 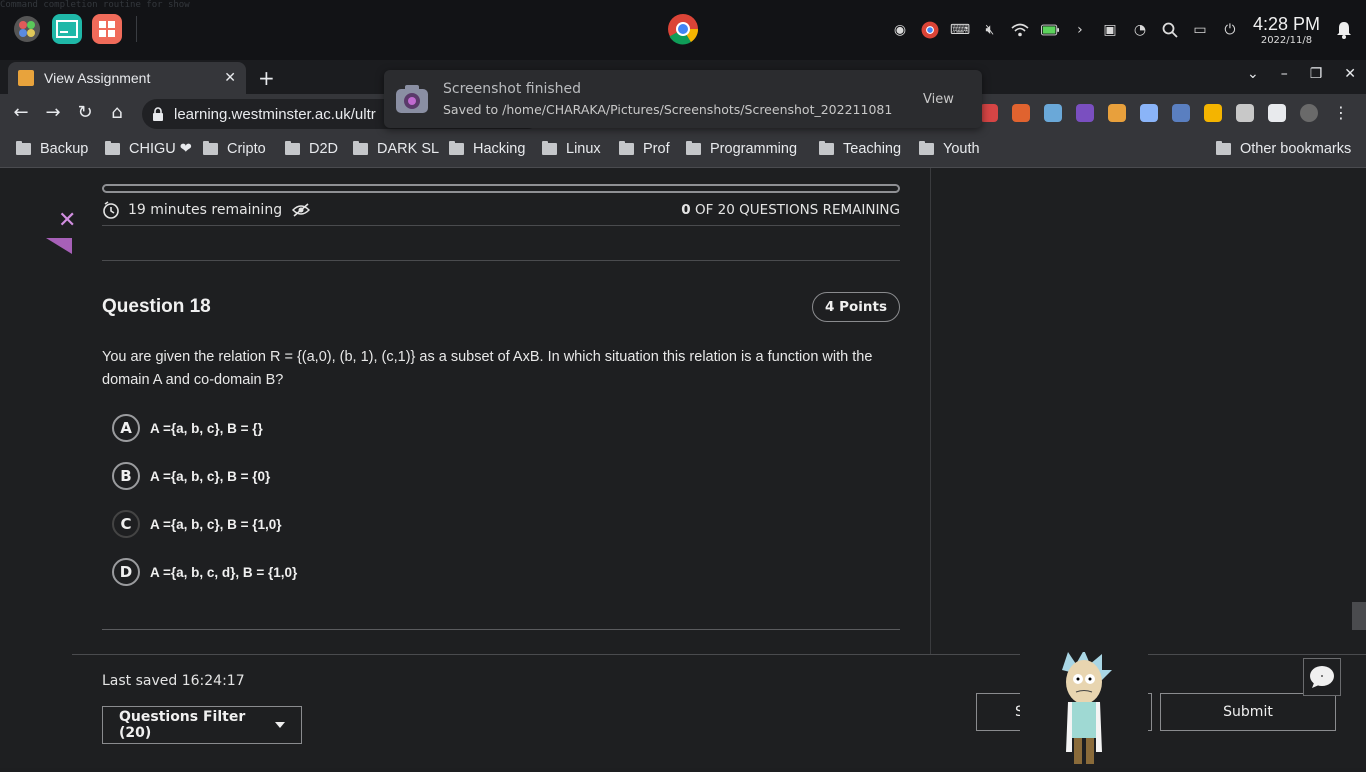 What do you see at coordinates (67, 220) in the screenshot?
I see `close-assignment-icon: ✕` at bounding box center [67, 220].